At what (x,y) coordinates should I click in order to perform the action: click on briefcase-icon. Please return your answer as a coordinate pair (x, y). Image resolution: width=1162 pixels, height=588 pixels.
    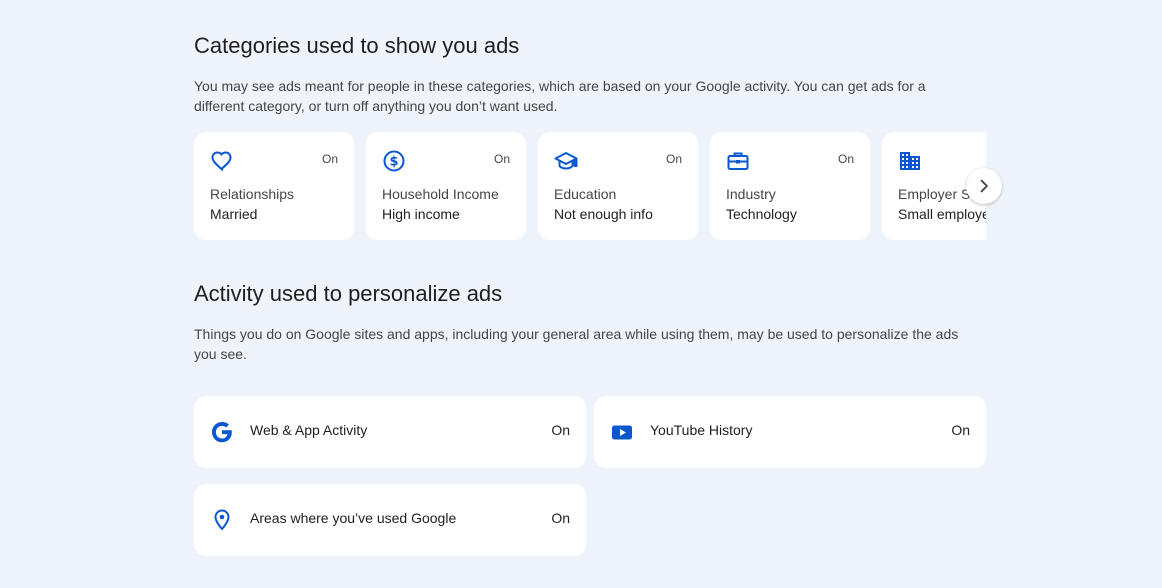
    Looking at the image, I should click on (738, 161).